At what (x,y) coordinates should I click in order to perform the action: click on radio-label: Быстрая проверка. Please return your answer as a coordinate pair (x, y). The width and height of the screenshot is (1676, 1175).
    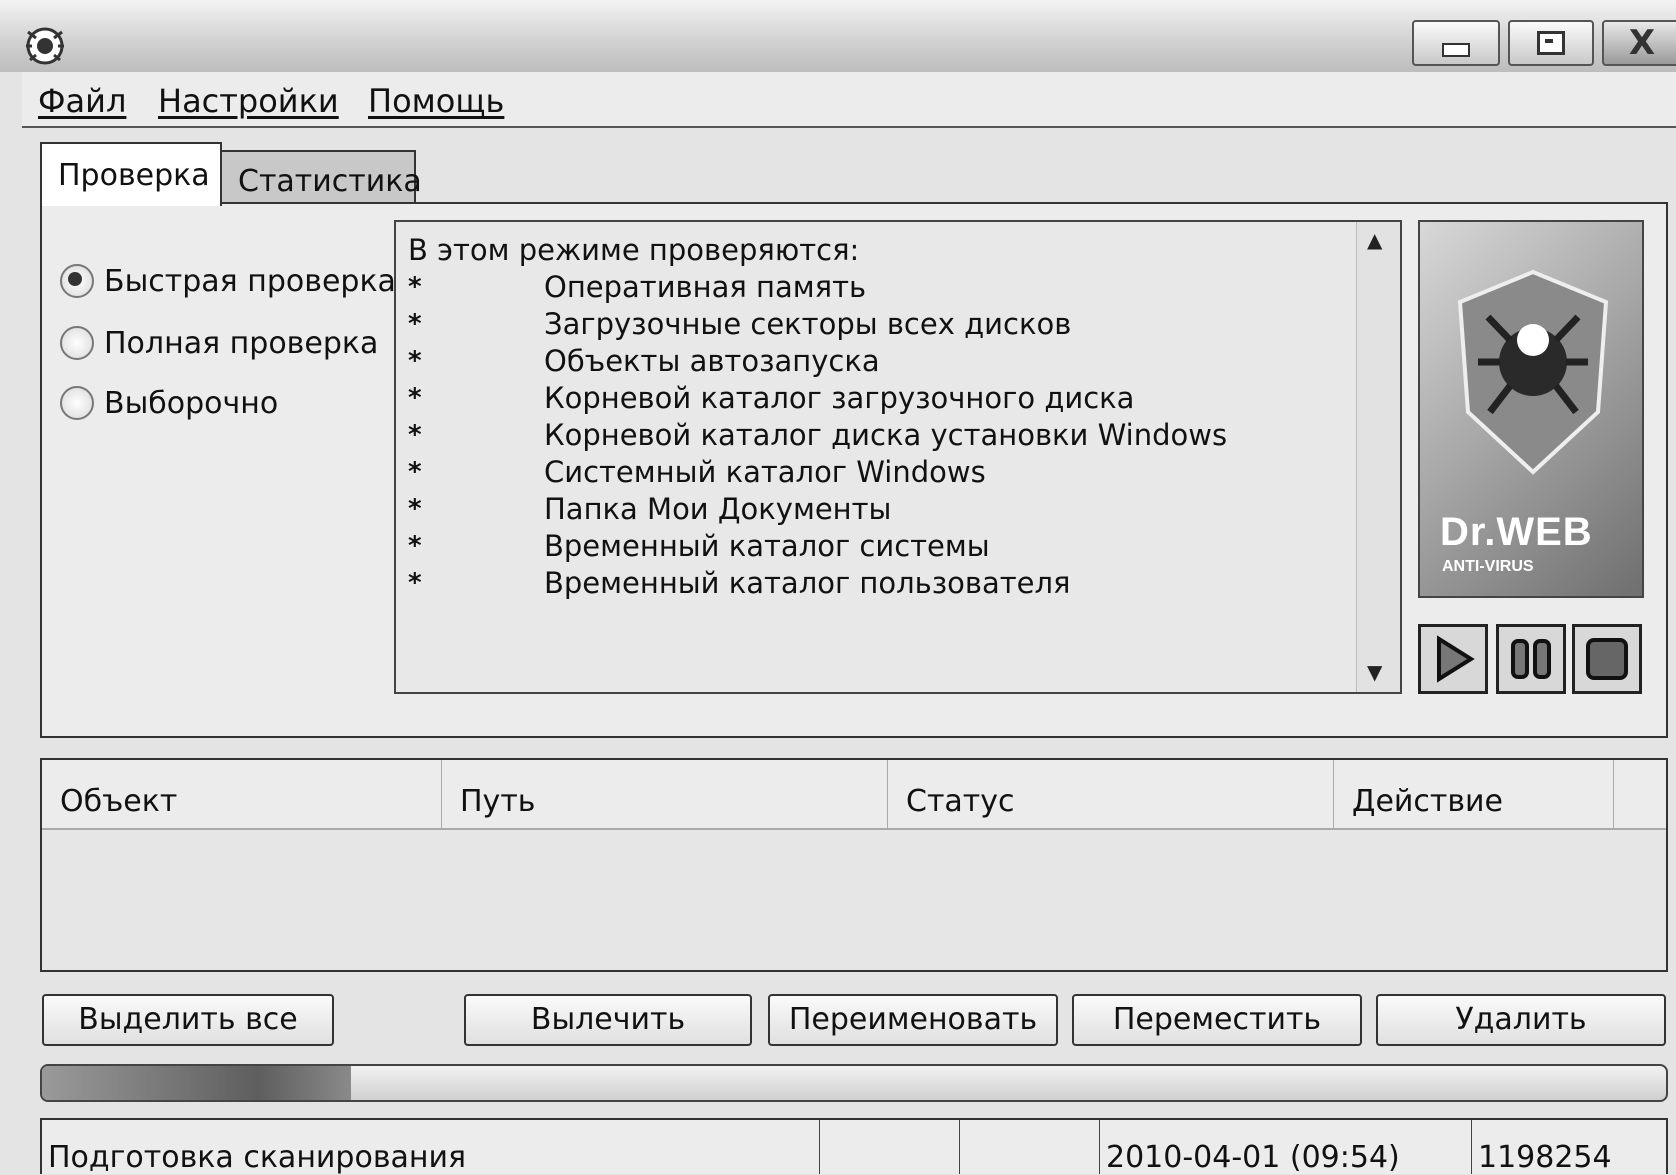
    Looking at the image, I should click on (250, 281).